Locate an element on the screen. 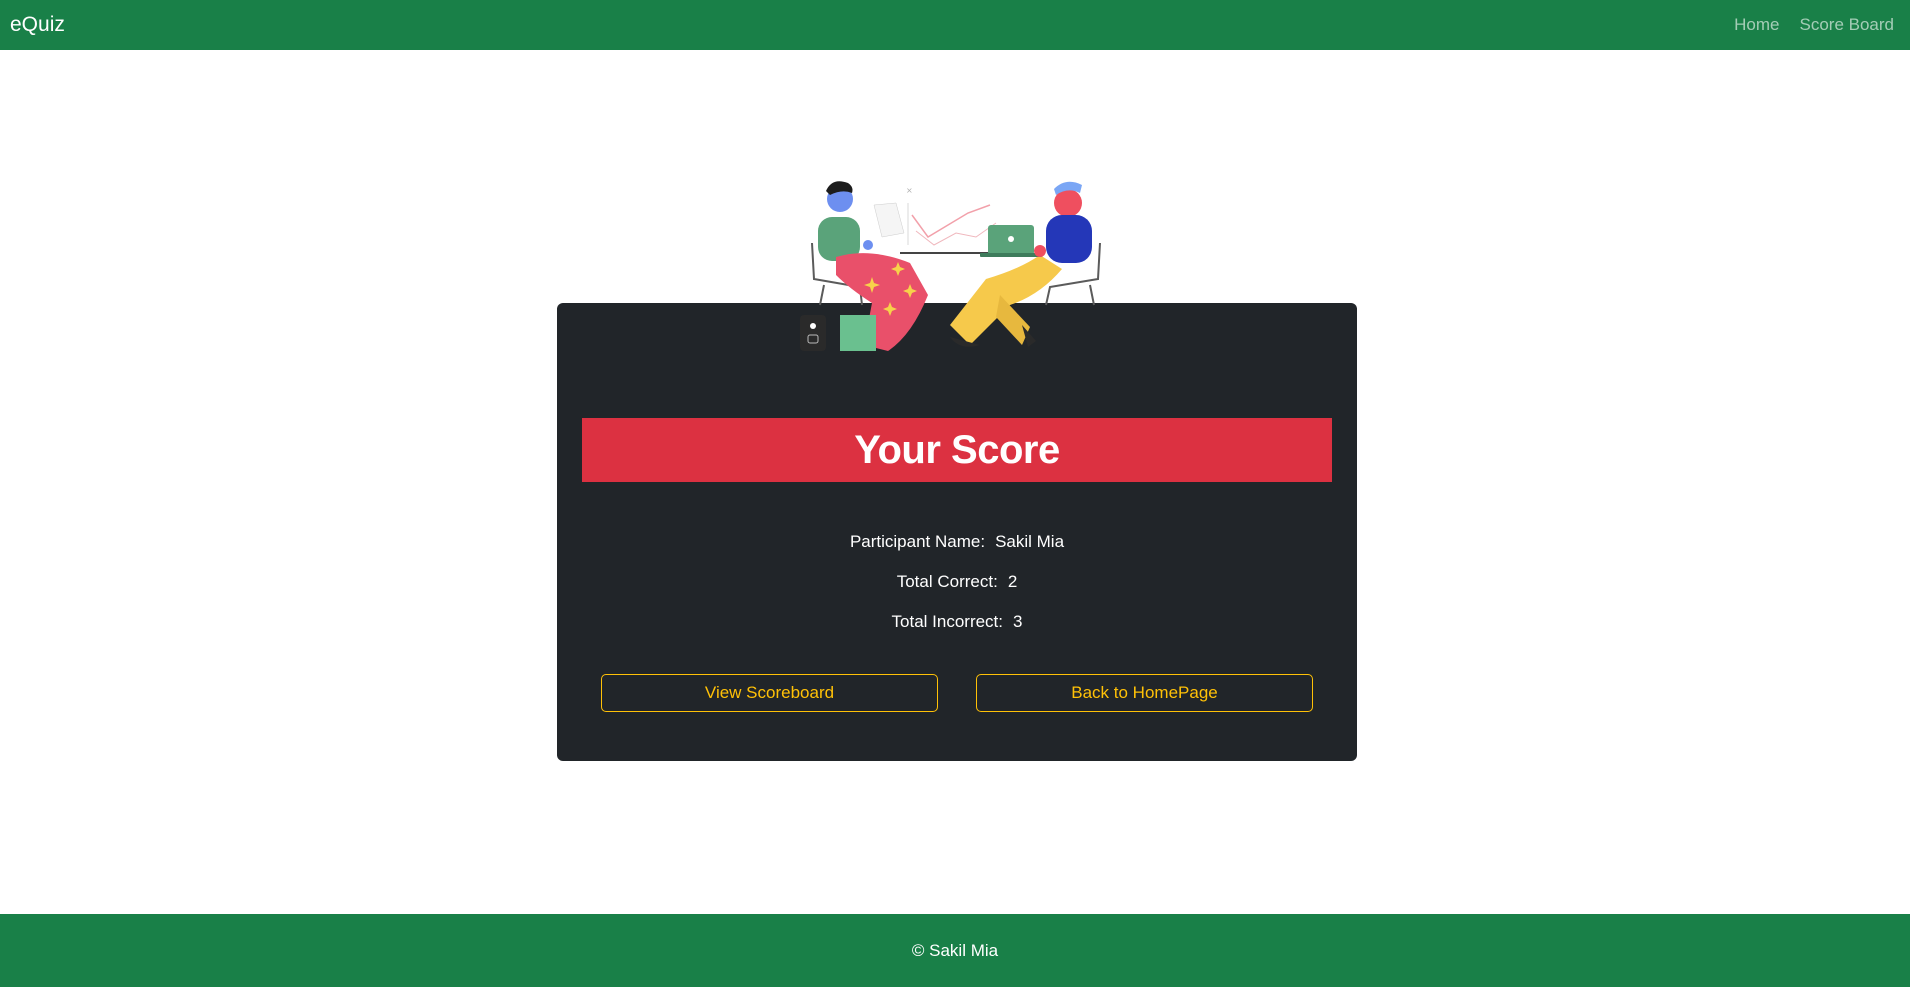 This screenshot has width=1910, height=987. back-to-homepage-button: Back to HomePage is located at coordinates (1144, 693).